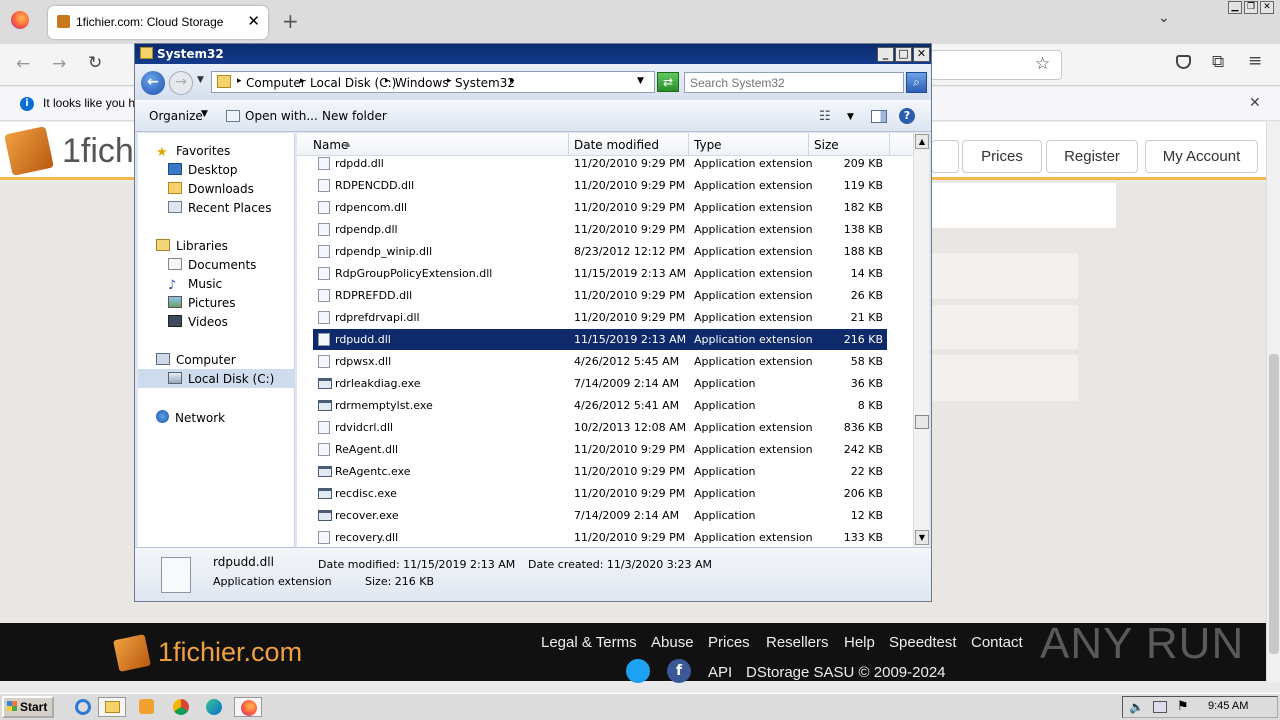  What do you see at coordinates (221, 379) in the screenshot?
I see `nav-local-disk: Local Disk (C:)` at bounding box center [221, 379].